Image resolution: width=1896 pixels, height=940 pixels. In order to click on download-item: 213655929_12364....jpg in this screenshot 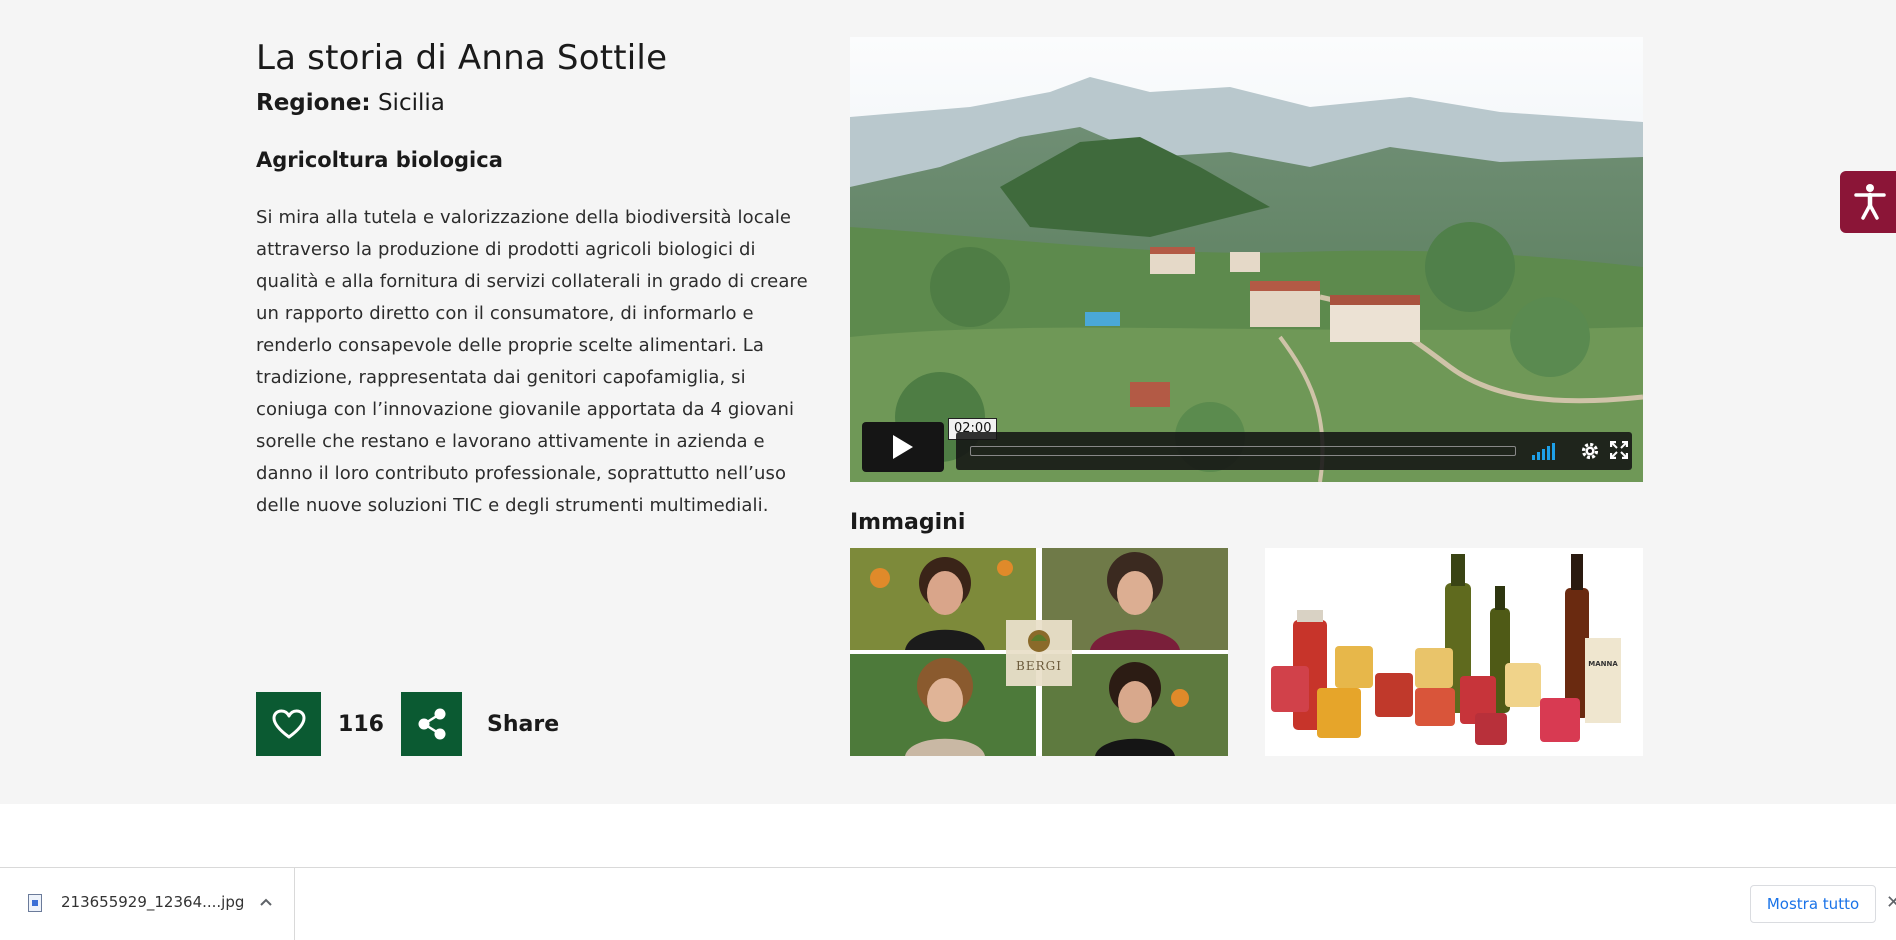, I will do `click(147, 904)`.